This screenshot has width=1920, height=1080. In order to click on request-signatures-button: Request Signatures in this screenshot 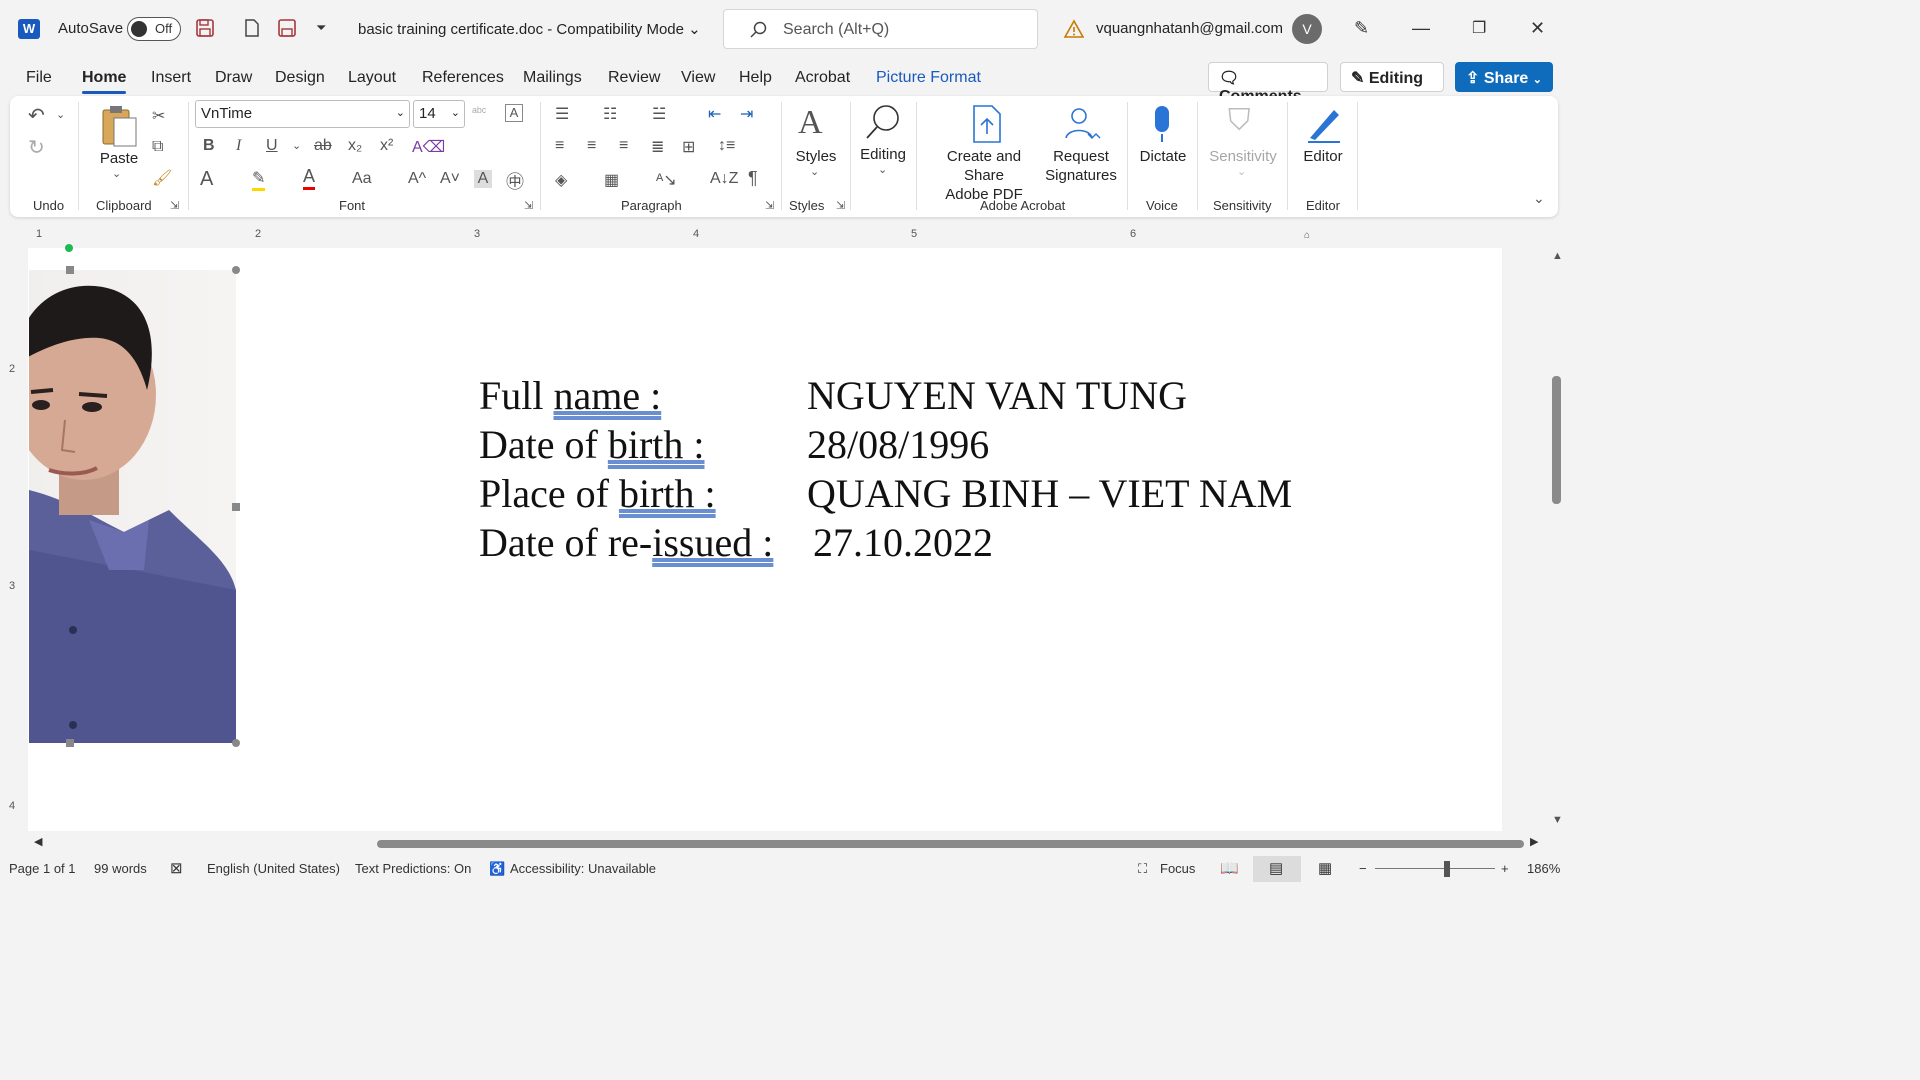, I will do `click(1081, 166)`.